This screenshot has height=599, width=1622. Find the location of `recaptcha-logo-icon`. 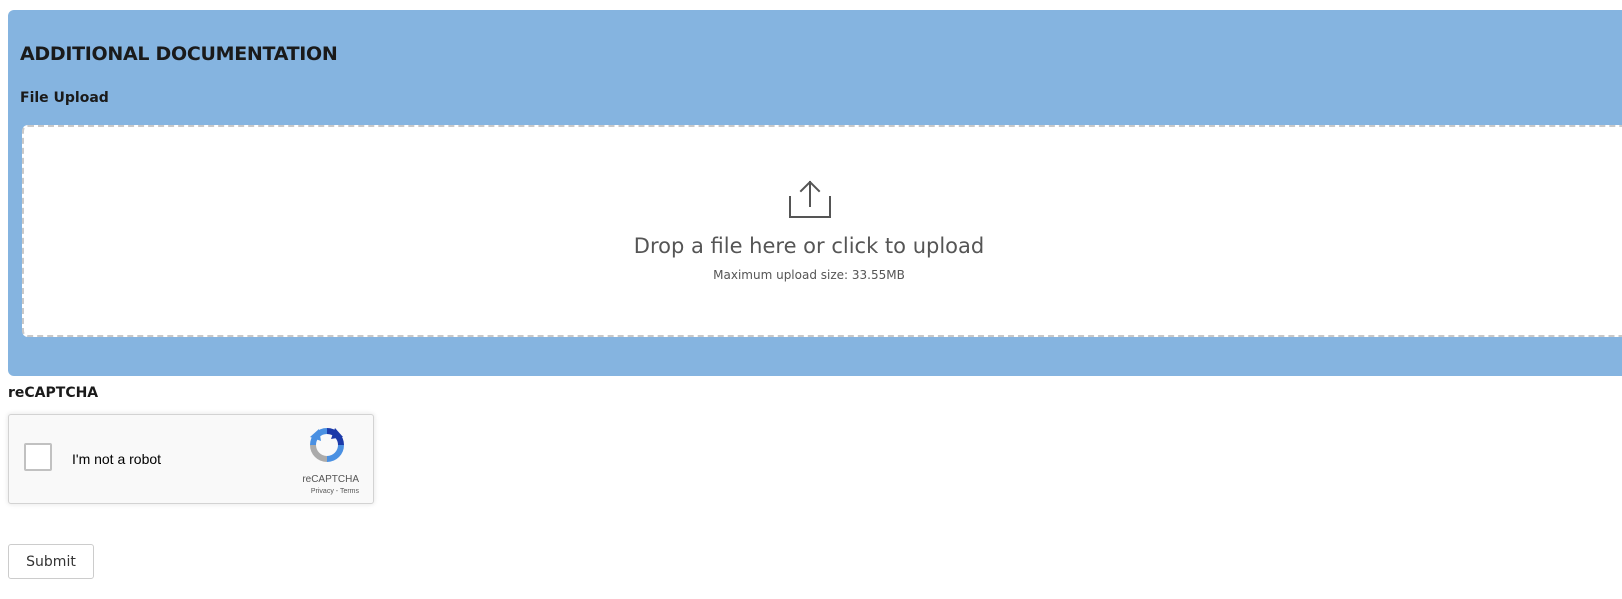

recaptcha-logo-icon is located at coordinates (327, 445).